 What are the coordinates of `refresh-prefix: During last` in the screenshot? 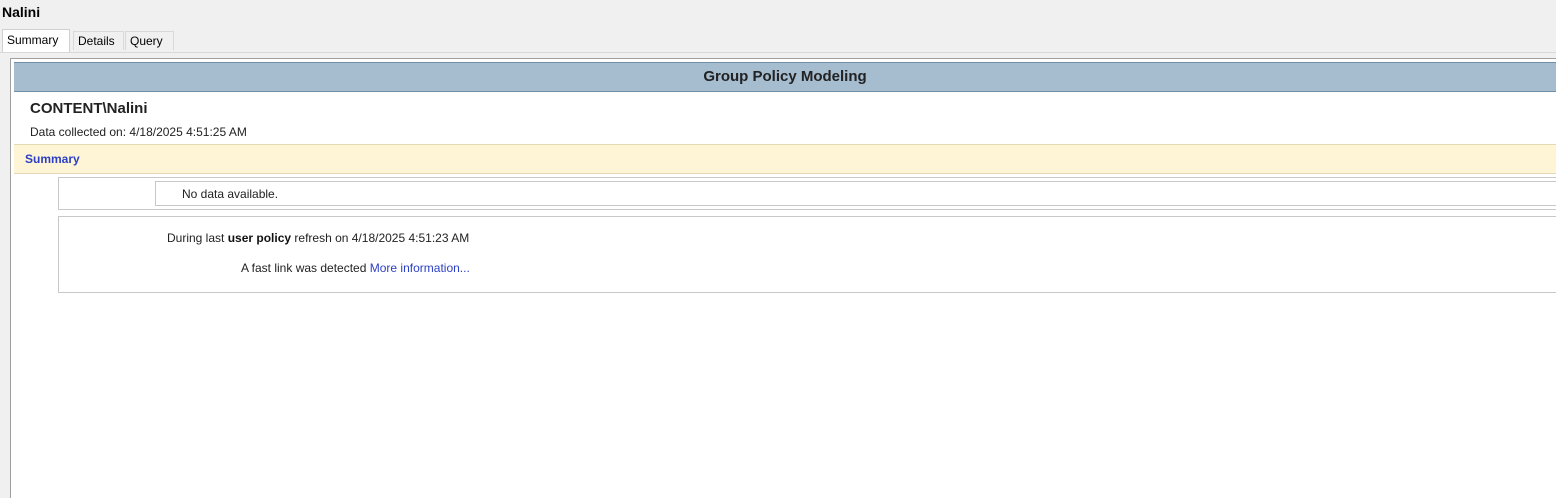 It's located at (197, 238).